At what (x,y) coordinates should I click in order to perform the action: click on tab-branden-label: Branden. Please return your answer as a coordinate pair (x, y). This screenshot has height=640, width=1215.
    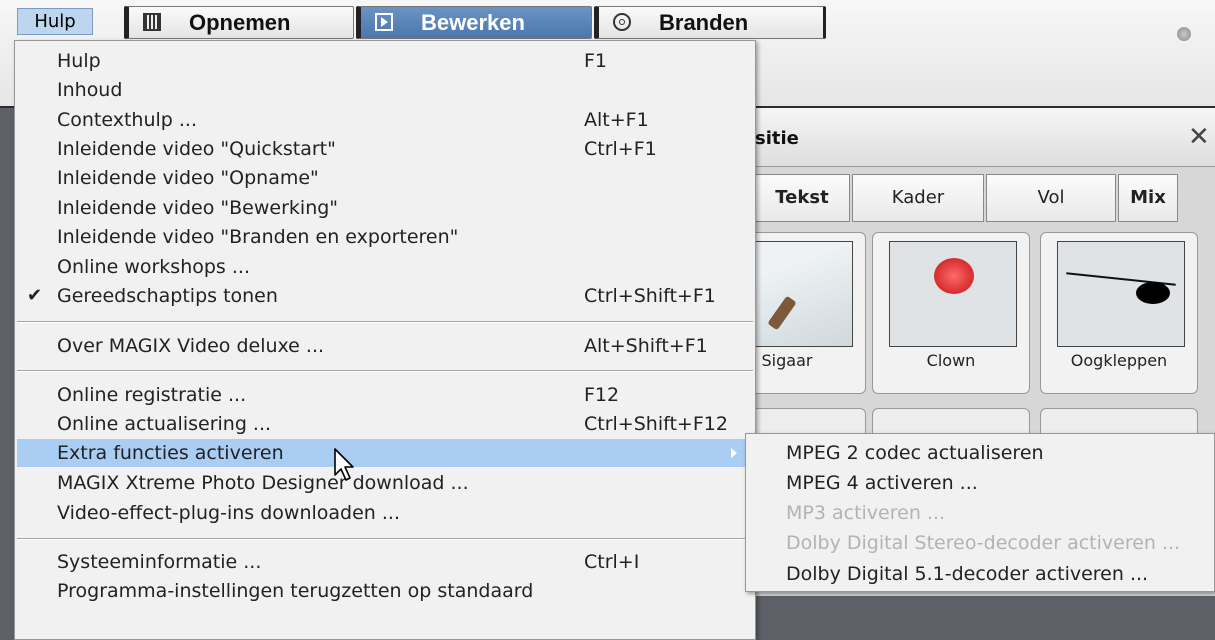
    Looking at the image, I should click on (704, 22).